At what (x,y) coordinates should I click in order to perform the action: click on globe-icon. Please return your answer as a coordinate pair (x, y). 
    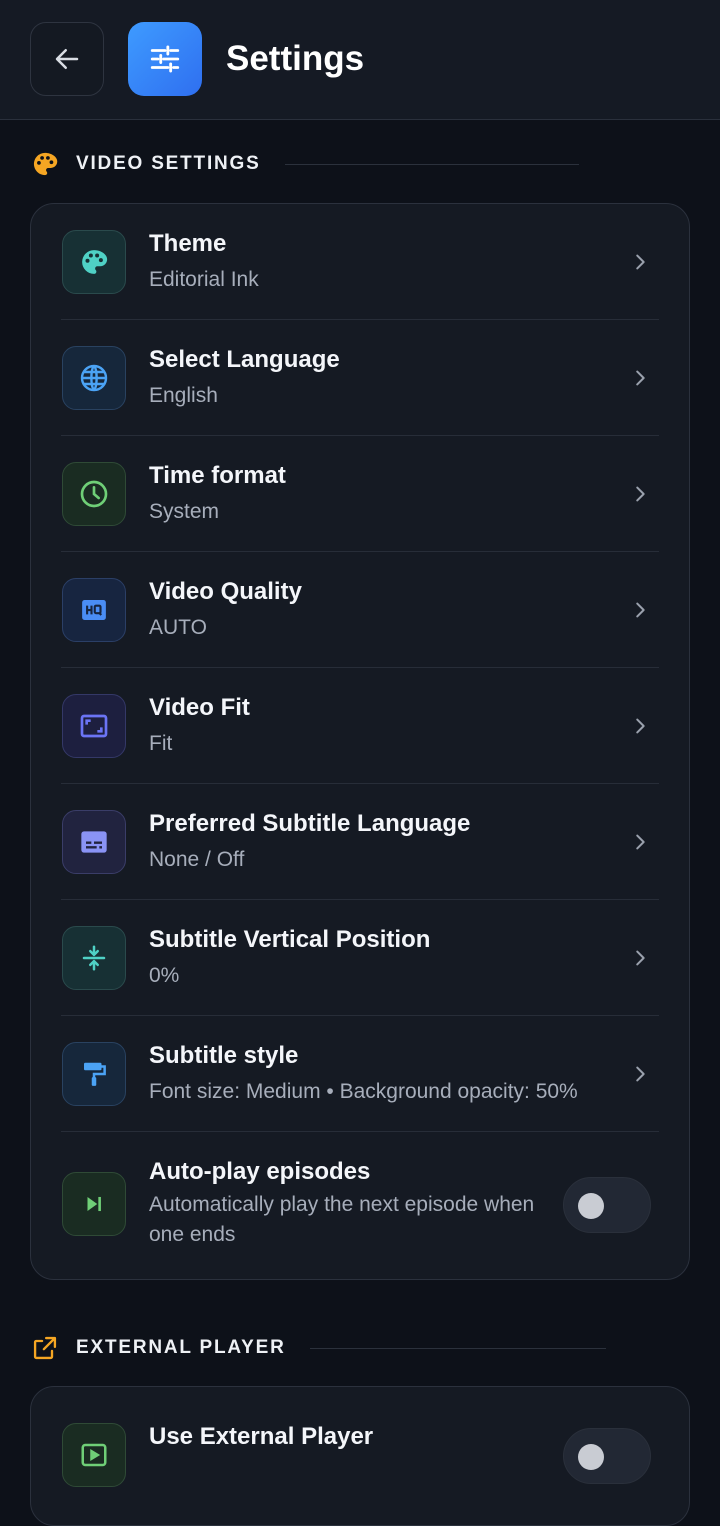
    Looking at the image, I should click on (94, 378).